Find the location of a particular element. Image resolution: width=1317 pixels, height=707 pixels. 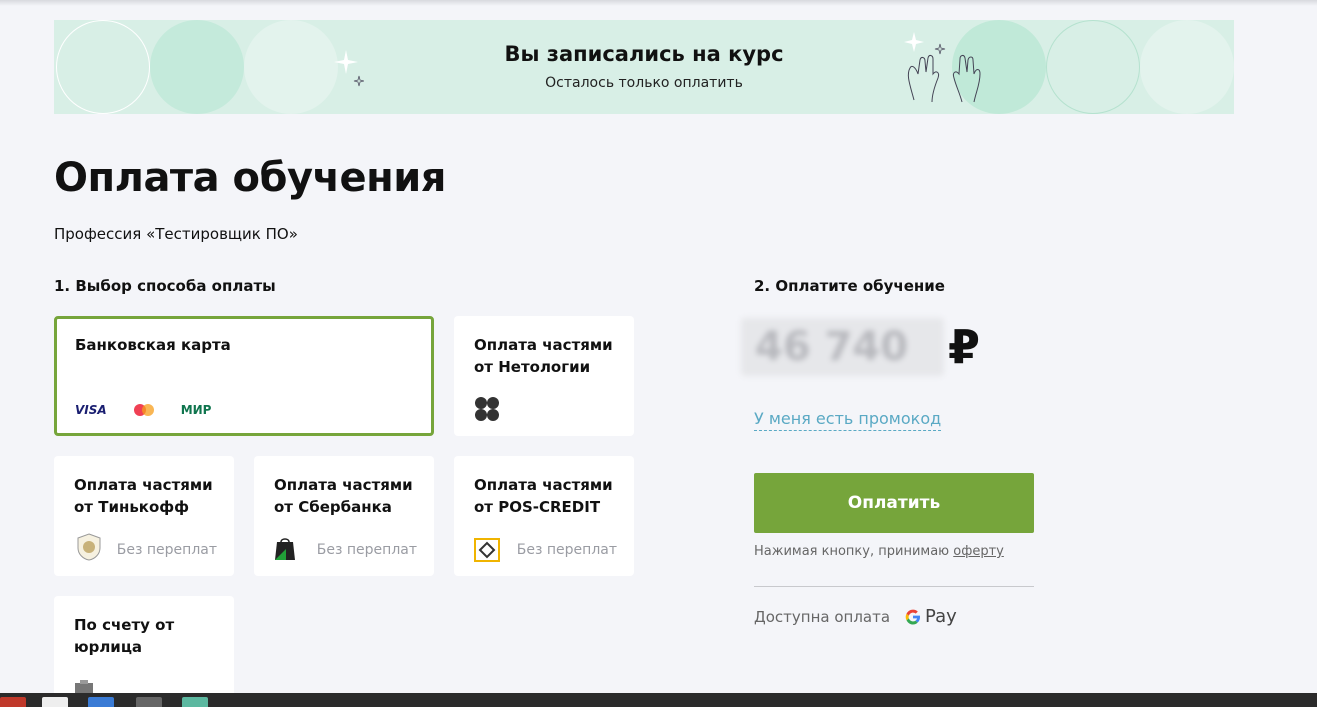

method-title: Оплата частями от Сбербанка is located at coordinates (343, 496).